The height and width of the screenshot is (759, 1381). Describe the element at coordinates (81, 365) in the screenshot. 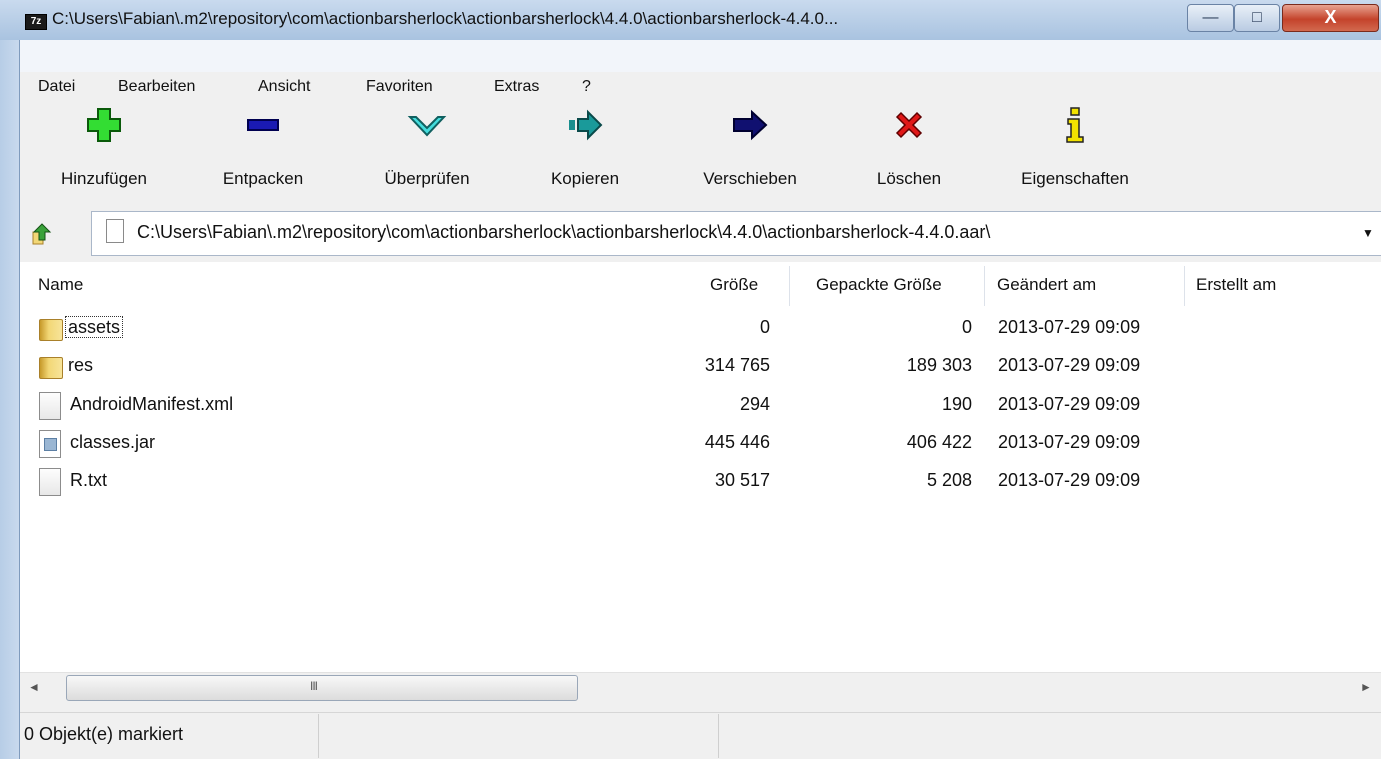

I see `file-name: res` at that location.